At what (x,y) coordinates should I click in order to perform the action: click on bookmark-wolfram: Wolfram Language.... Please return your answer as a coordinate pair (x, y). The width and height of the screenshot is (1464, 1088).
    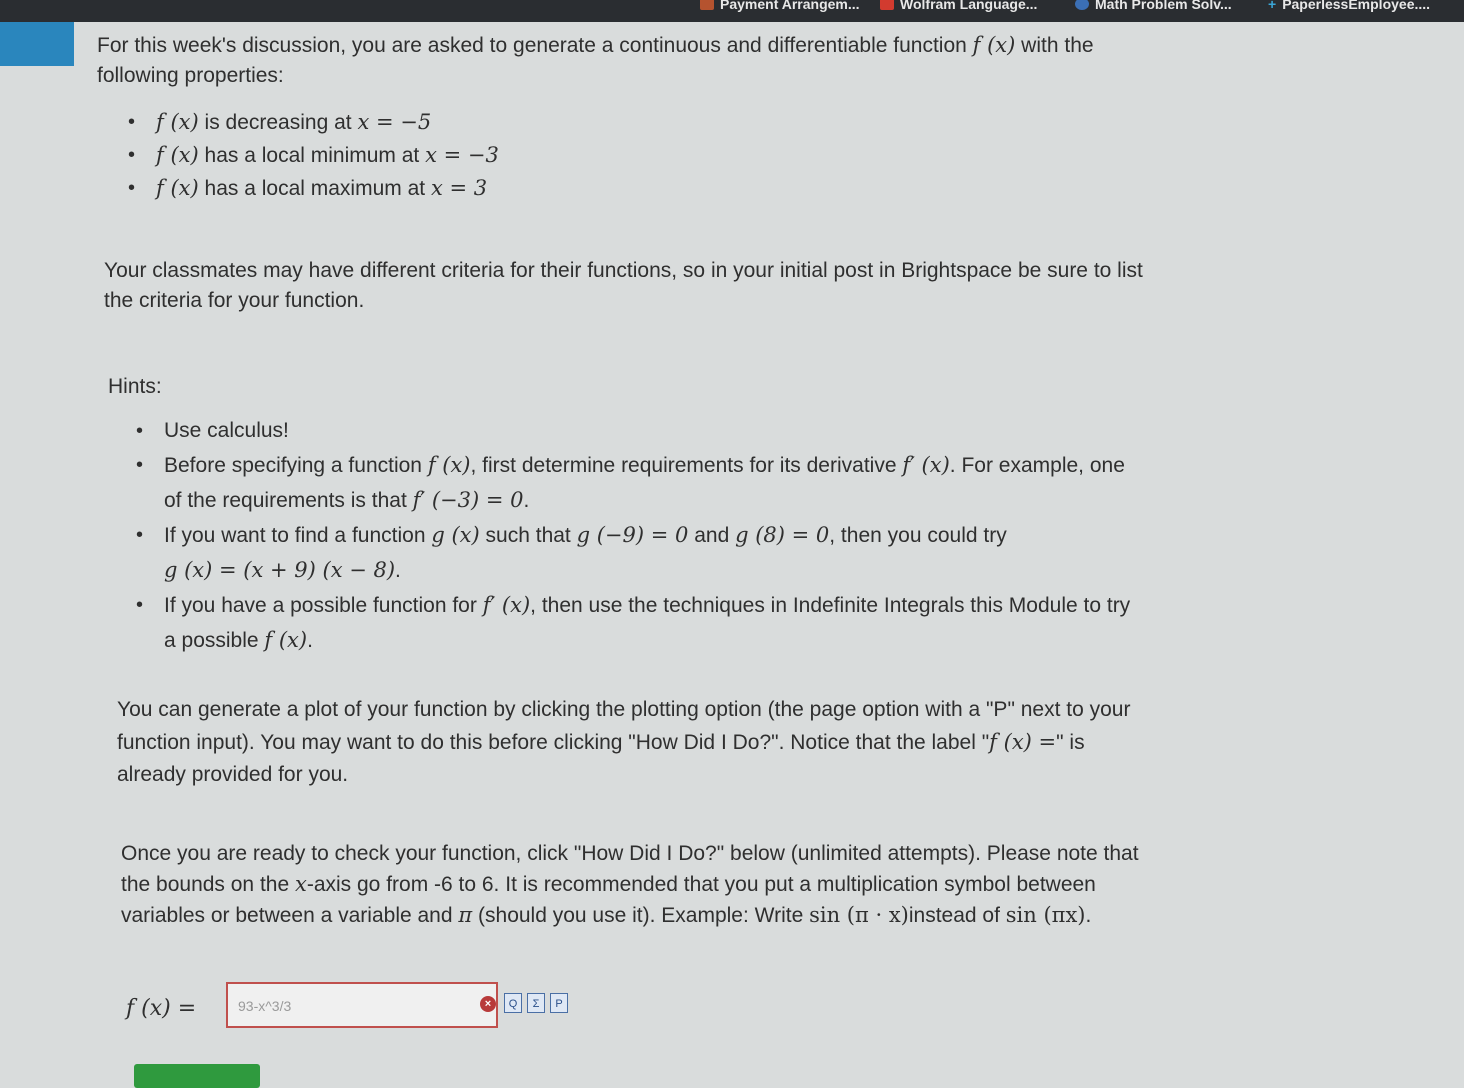
    Looking at the image, I should click on (958, 6).